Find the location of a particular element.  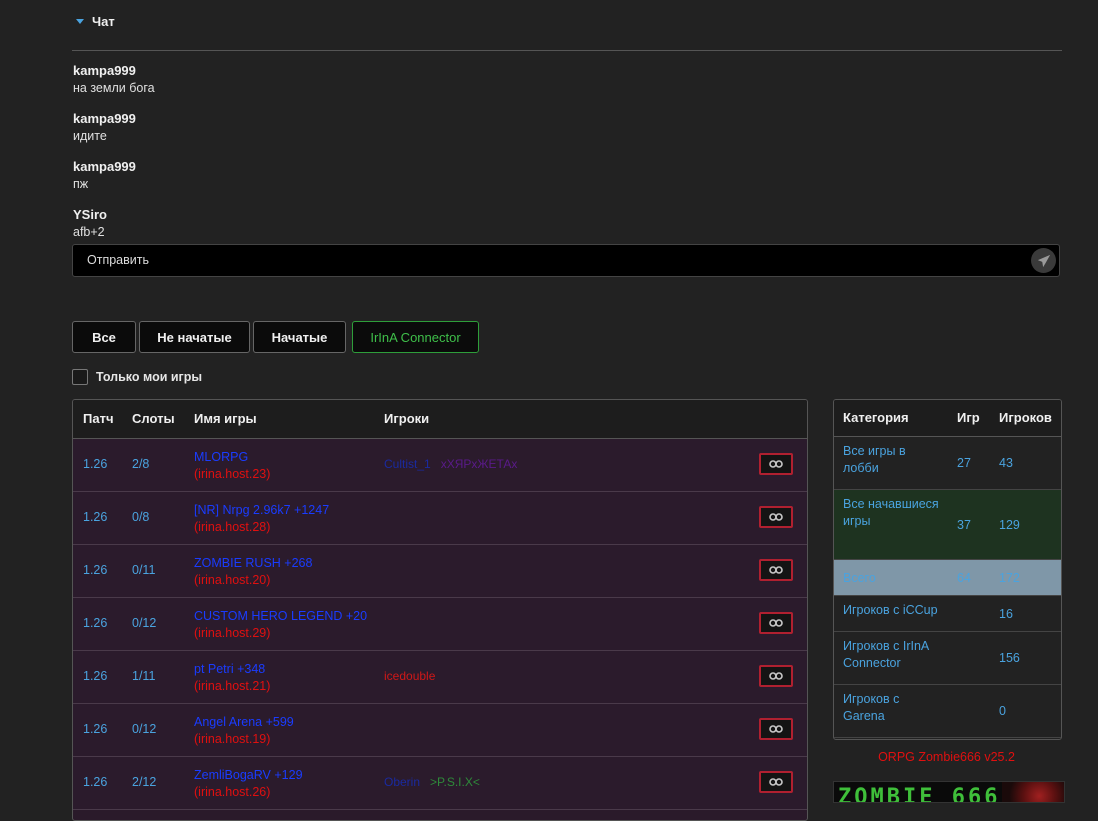

game-host: (irina.host.29) is located at coordinates (232, 633).